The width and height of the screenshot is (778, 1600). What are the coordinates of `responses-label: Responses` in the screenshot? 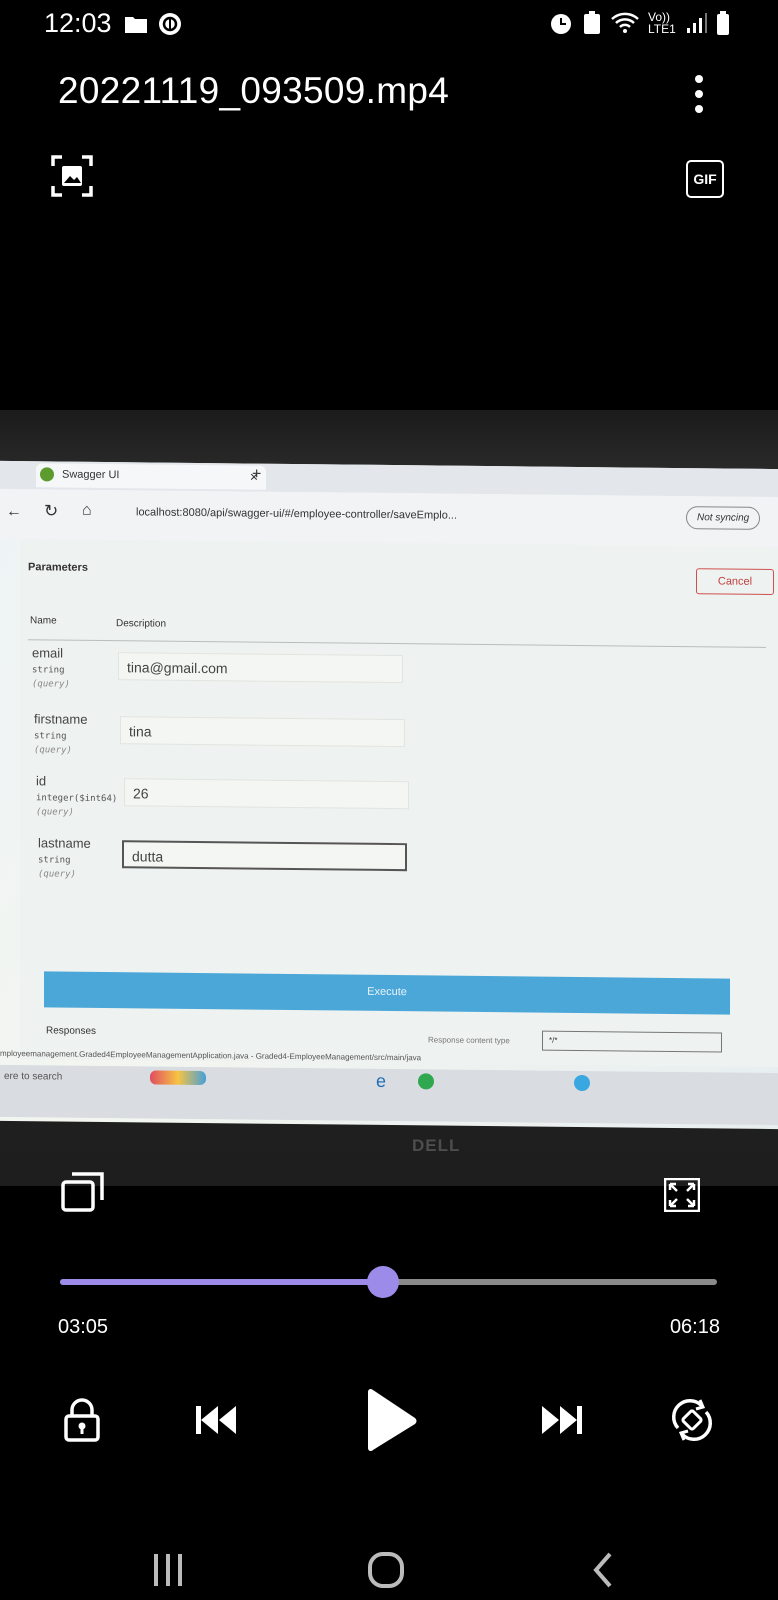 It's located at (71, 1031).